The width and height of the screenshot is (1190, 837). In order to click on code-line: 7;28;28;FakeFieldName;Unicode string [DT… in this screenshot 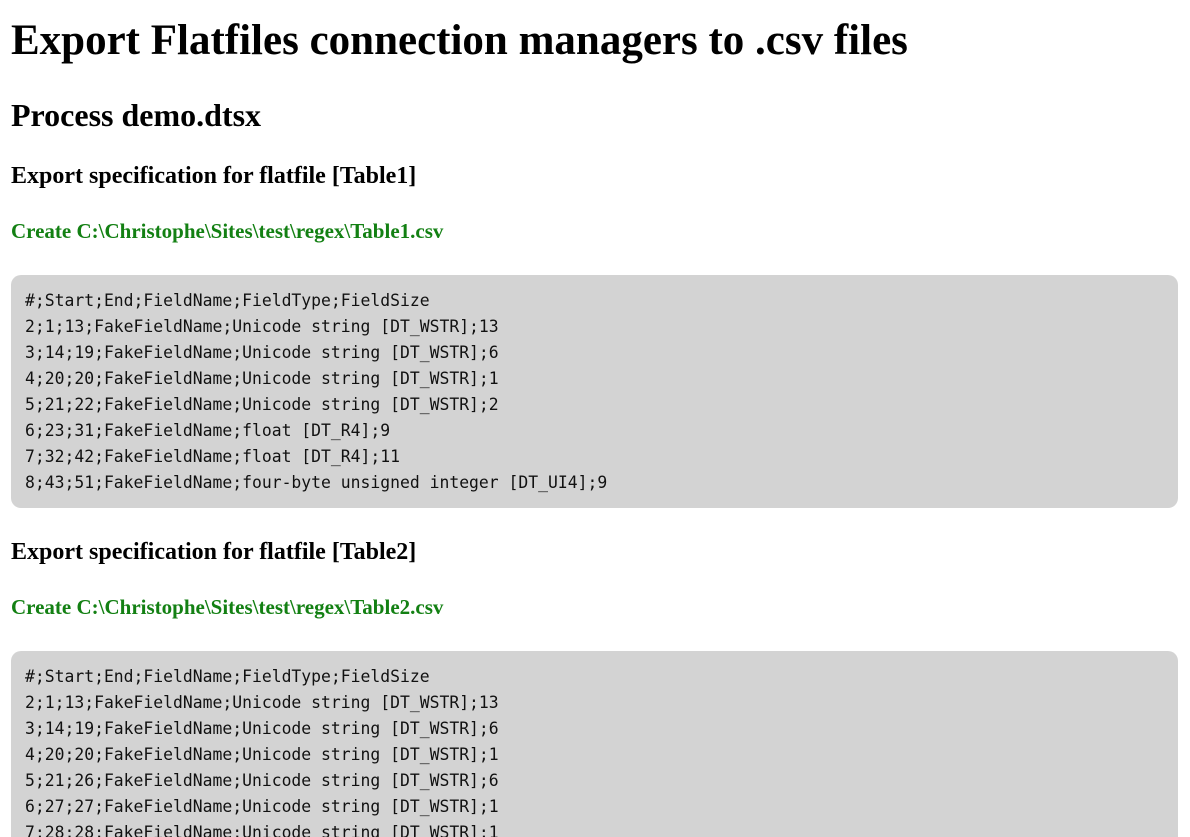, I will do `click(262, 830)`.